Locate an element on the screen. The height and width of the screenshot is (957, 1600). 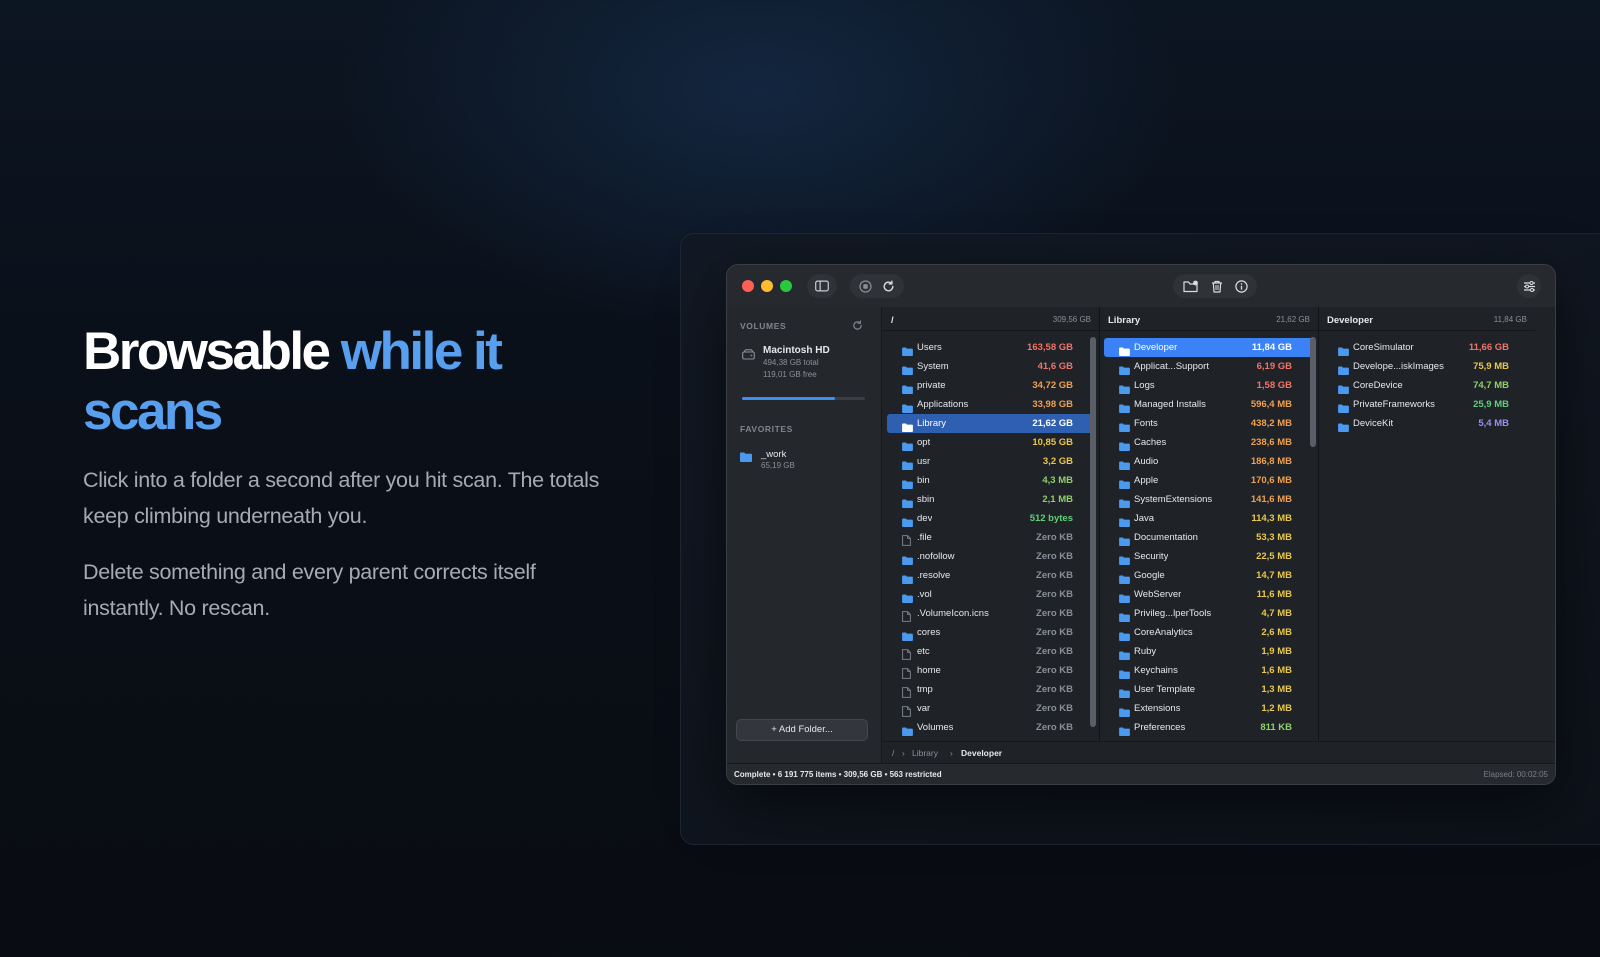
stop-icon is located at coordinates (865, 286).